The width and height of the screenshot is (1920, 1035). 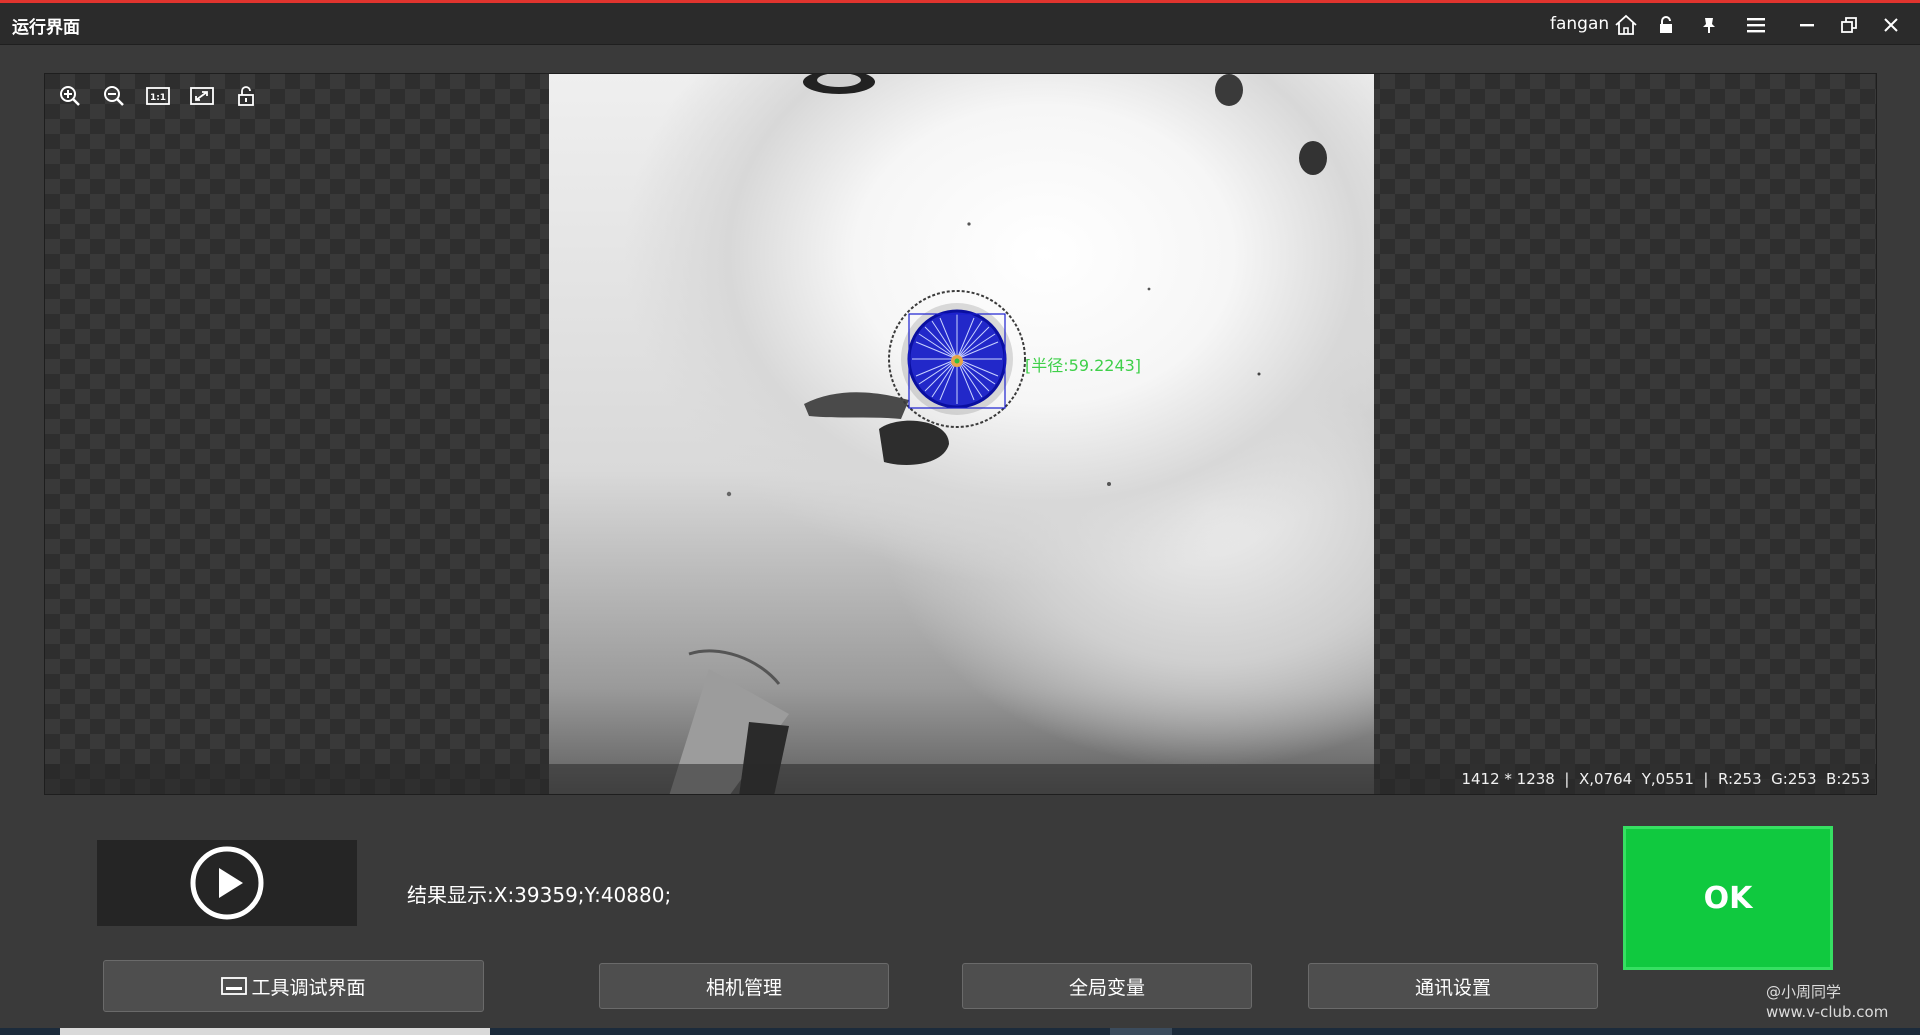 What do you see at coordinates (1508, 779) in the screenshot?
I see `image-resolution: 1412 * 1238` at bounding box center [1508, 779].